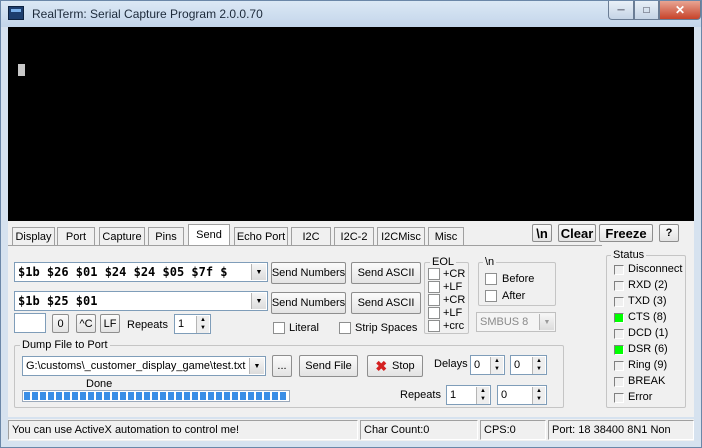 This screenshot has height=448, width=702. Describe the element at coordinates (514, 296) in the screenshot. I see `after-label: After` at that location.